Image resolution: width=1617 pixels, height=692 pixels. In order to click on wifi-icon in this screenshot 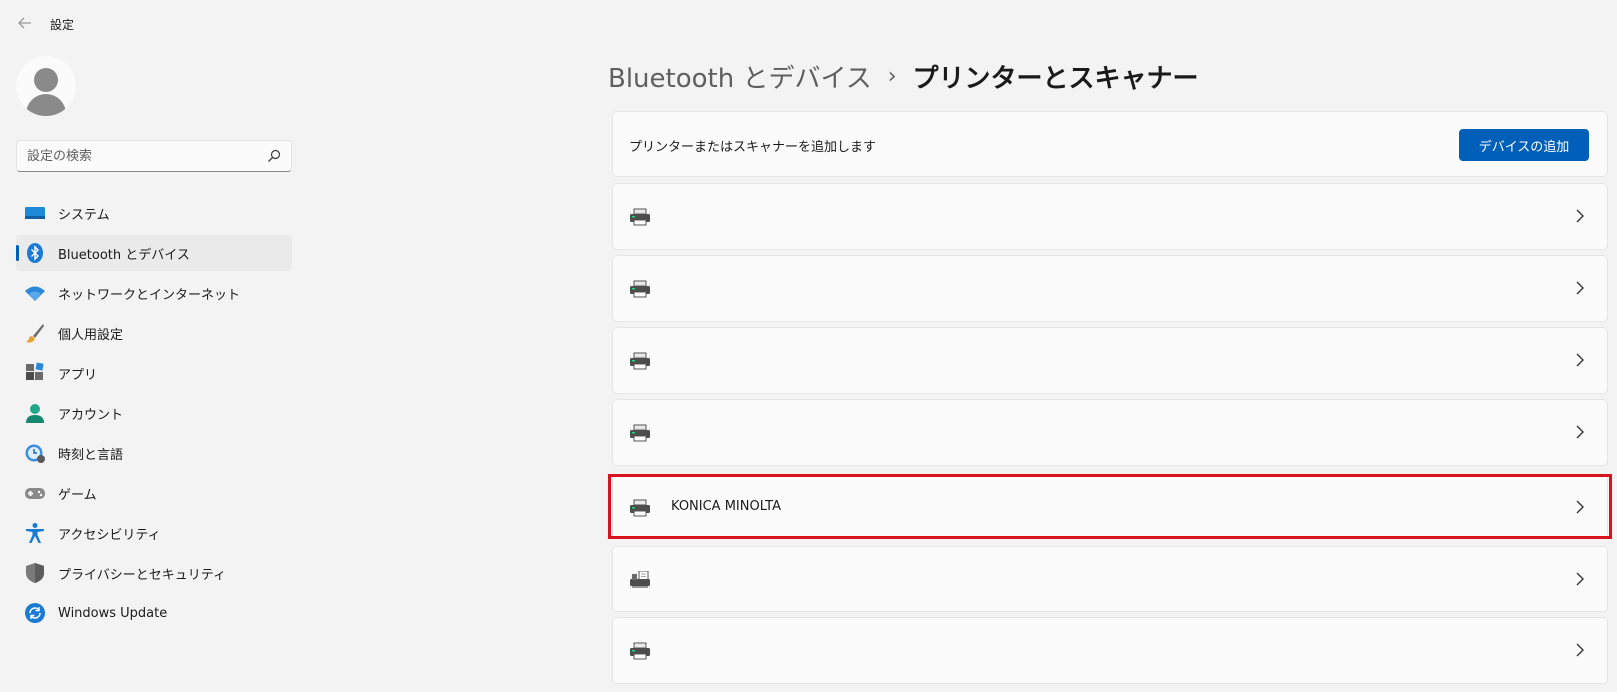, I will do `click(35, 293)`.